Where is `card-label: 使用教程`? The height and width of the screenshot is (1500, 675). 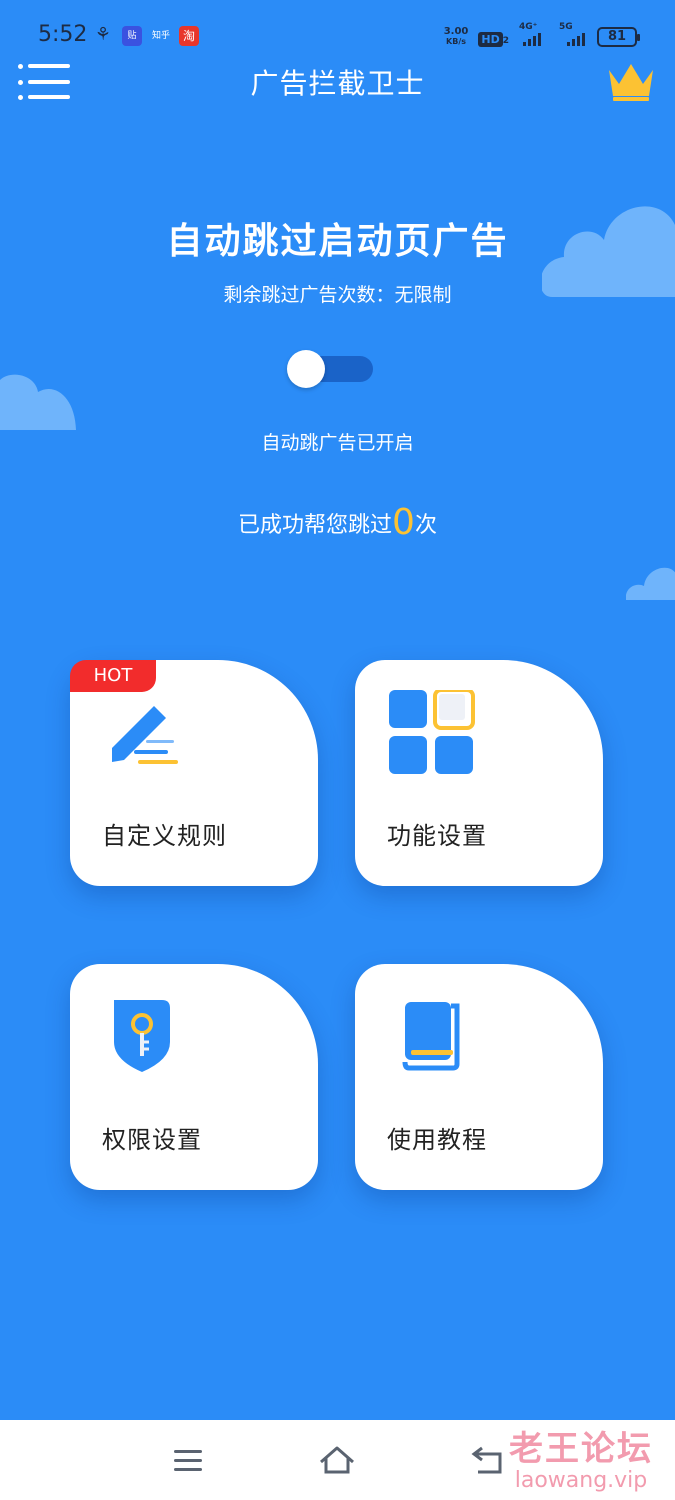
card-label: 使用教程 is located at coordinates (437, 1140).